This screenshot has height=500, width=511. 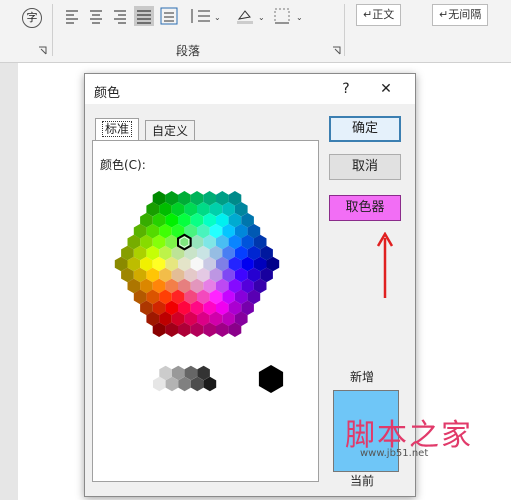 What do you see at coordinates (251, 16) in the screenshot?
I see `shading-icon: ⌄` at bounding box center [251, 16].